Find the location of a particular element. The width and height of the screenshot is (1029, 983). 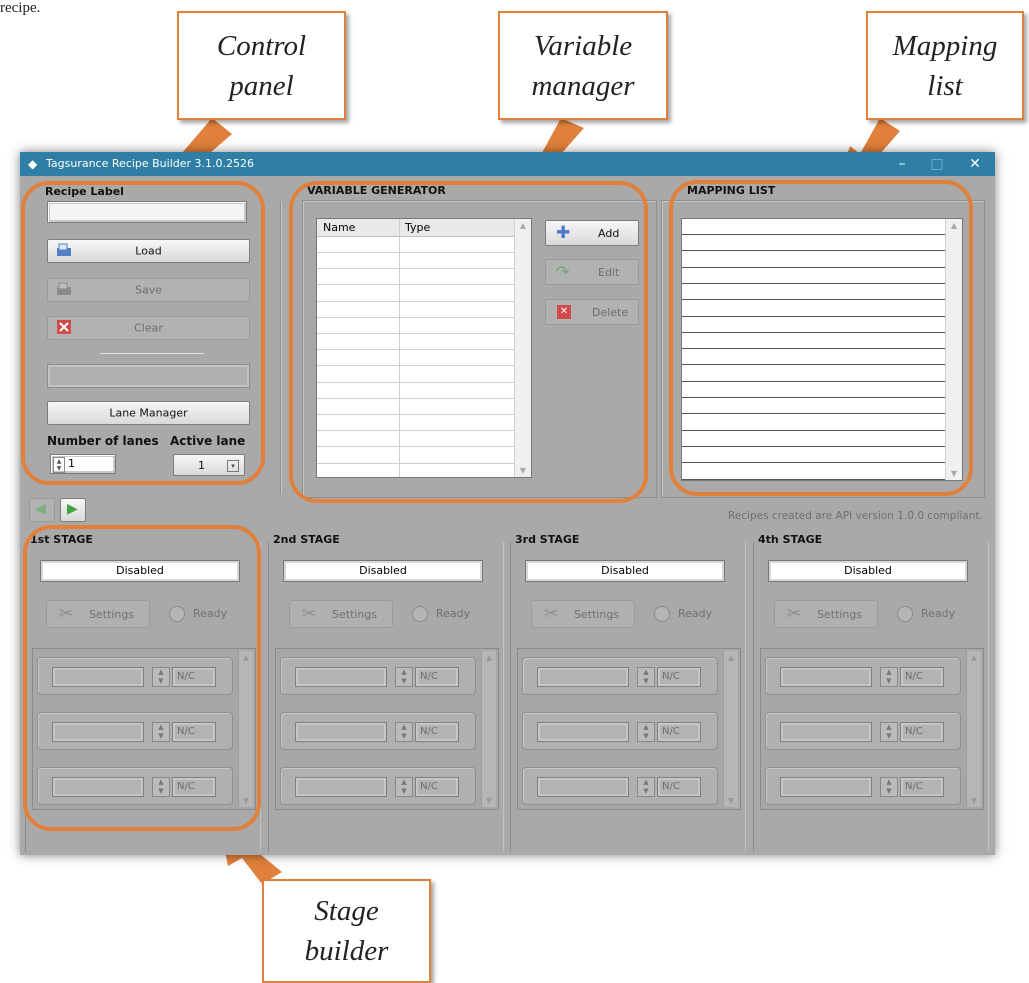

next-stage-button: ▶ is located at coordinates (73, 510).